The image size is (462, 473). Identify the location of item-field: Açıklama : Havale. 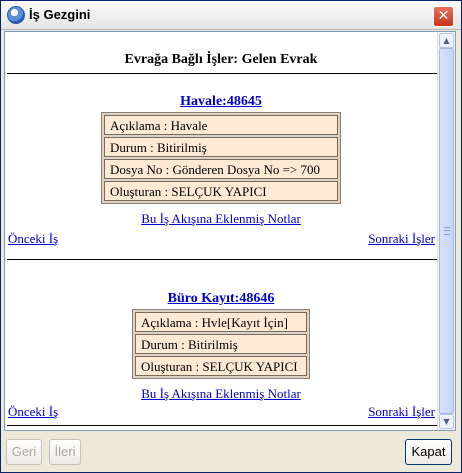
(221, 125).